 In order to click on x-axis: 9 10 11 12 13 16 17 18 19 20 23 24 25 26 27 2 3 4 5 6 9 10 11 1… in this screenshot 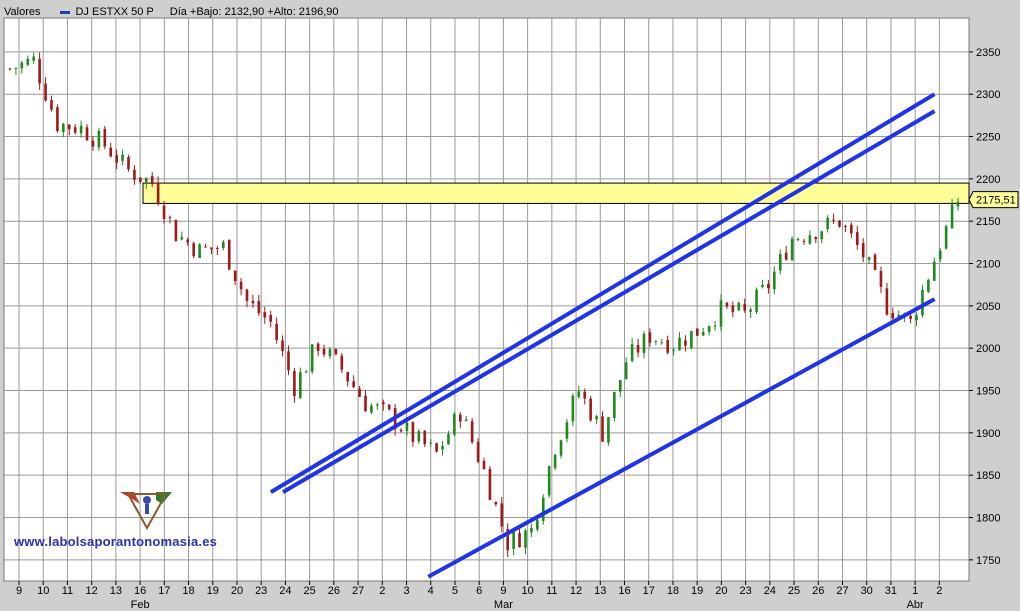, I will do `click(479, 596)`.